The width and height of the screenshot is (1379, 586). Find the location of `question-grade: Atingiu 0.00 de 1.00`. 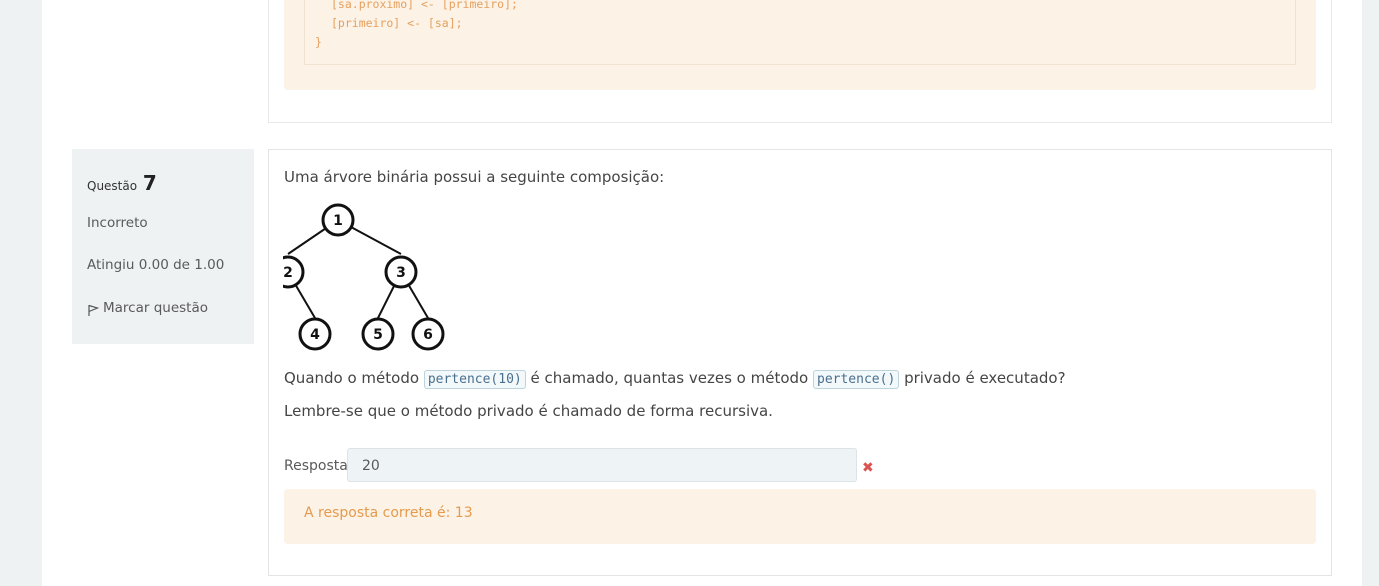

question-grade: Atingiu 0.00 de 1.00 is located at coordinates (156, 265).